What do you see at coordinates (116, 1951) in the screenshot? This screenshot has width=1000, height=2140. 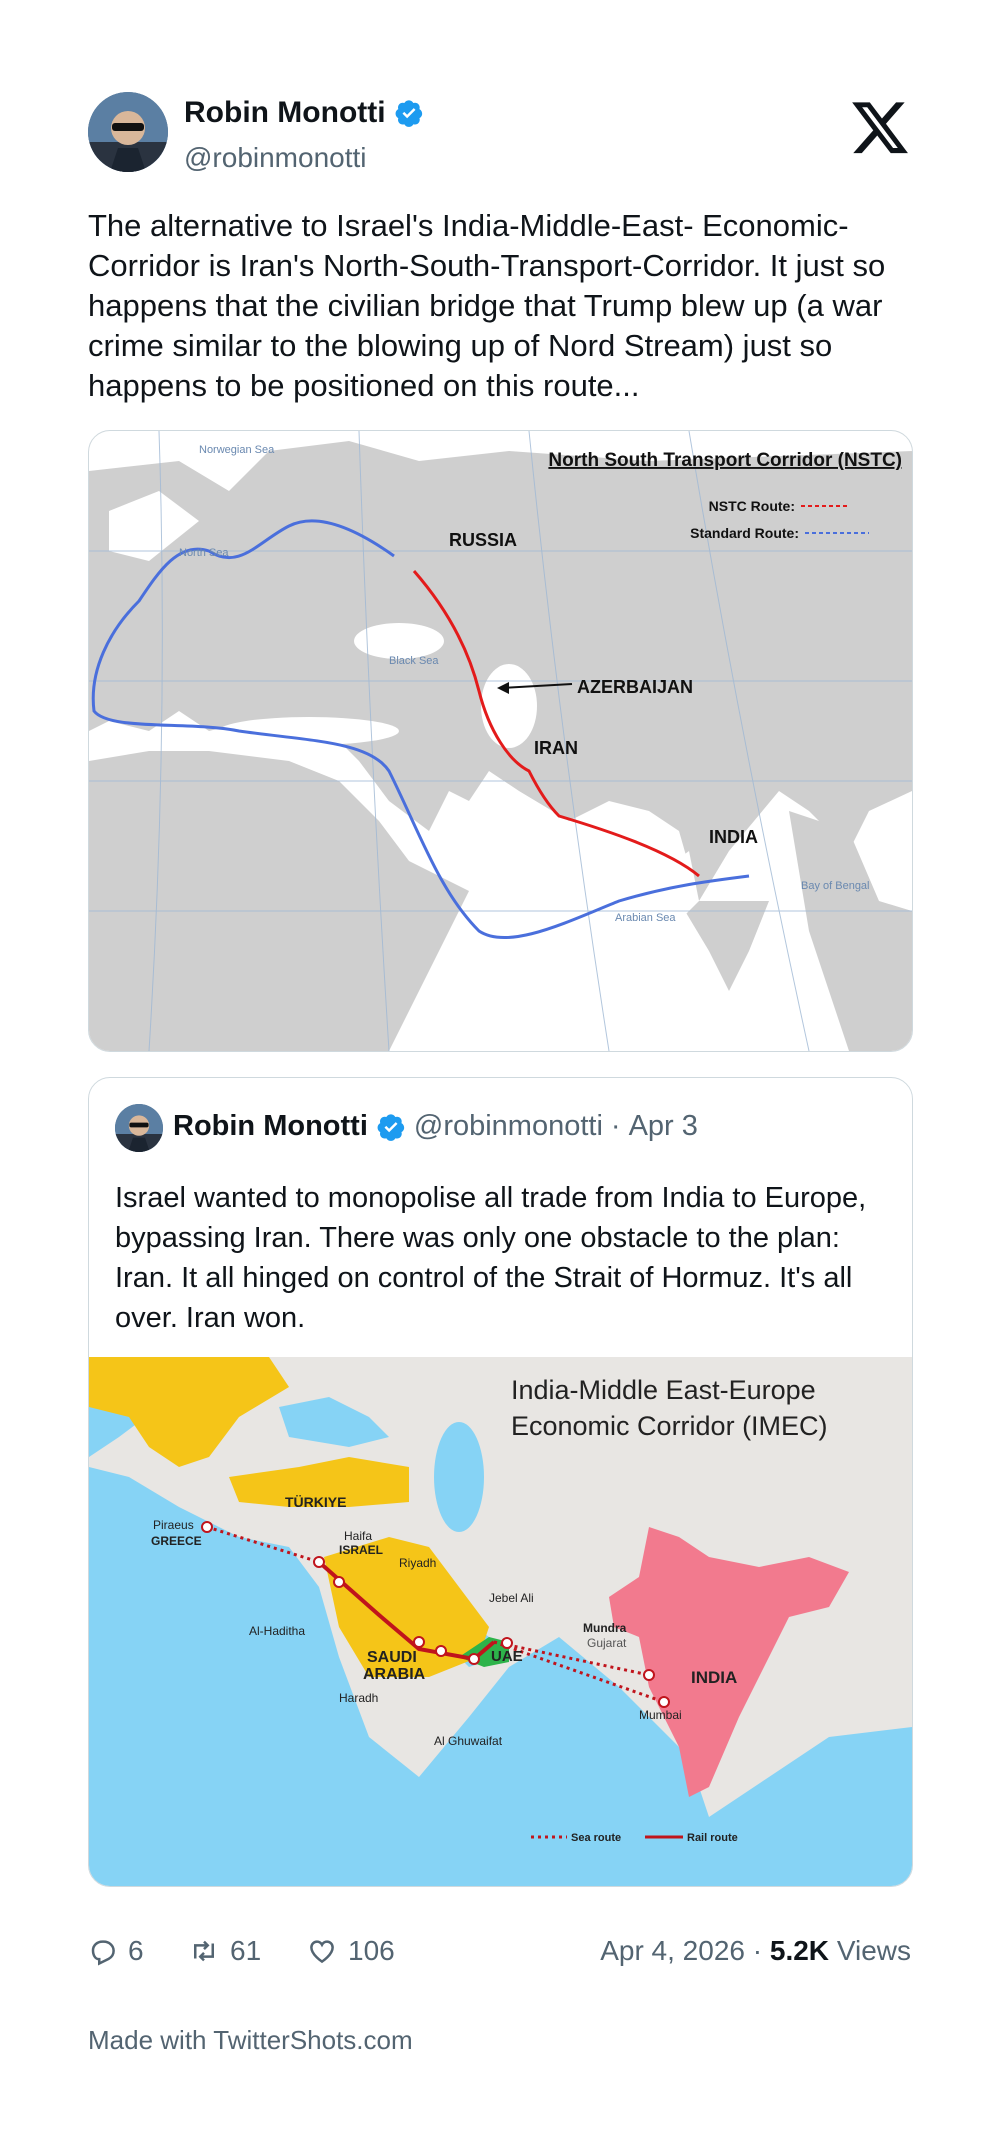 I see `reply-button: 6` at bounding box center [116, 1951].